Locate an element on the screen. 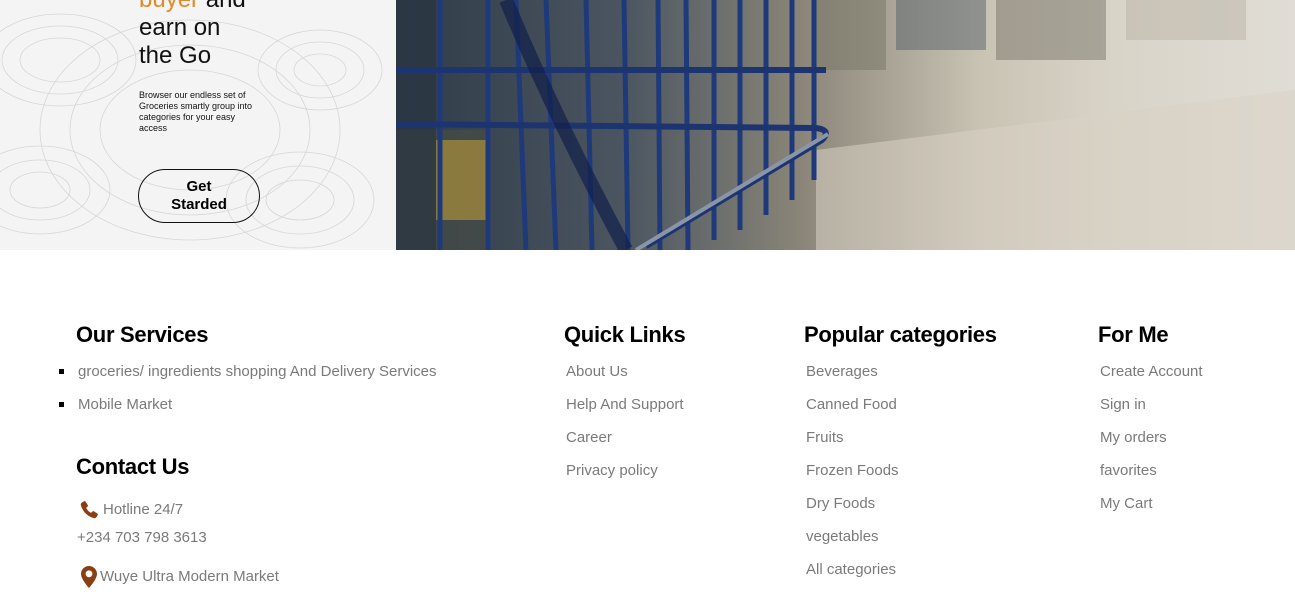 The image size is (1295, 603). headline-line2: earn on is located at coordinates (180, 27).